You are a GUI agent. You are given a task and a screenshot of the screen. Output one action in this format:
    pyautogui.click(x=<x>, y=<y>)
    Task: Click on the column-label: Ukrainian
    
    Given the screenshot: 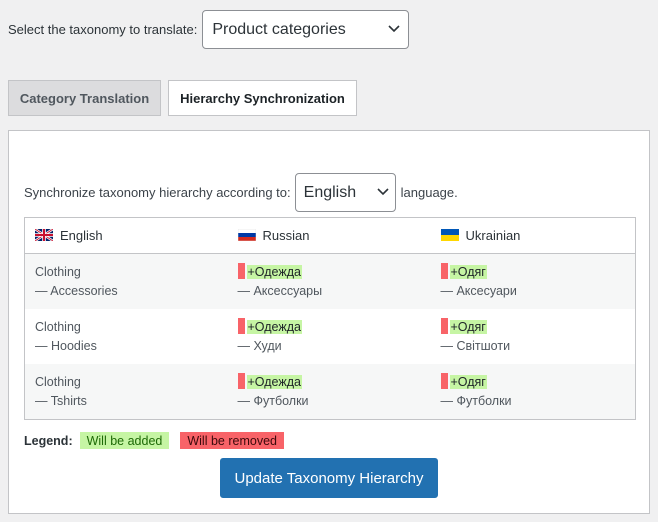 What is the action you would take?
    pyautogui.click(x=493, y=235)
    